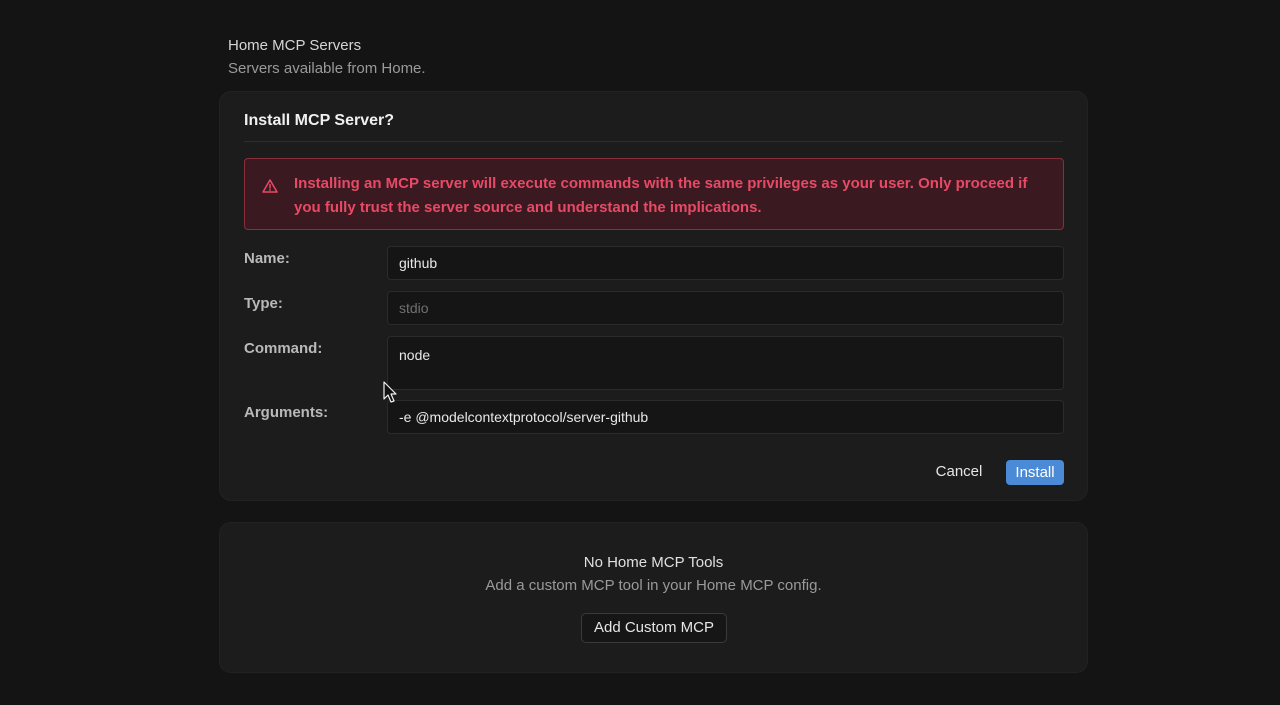 This screenshot has width=1280, height=705. Describe the element at coordinates (653, 141) in the screenshot. I see `dialog-divider` at that location.